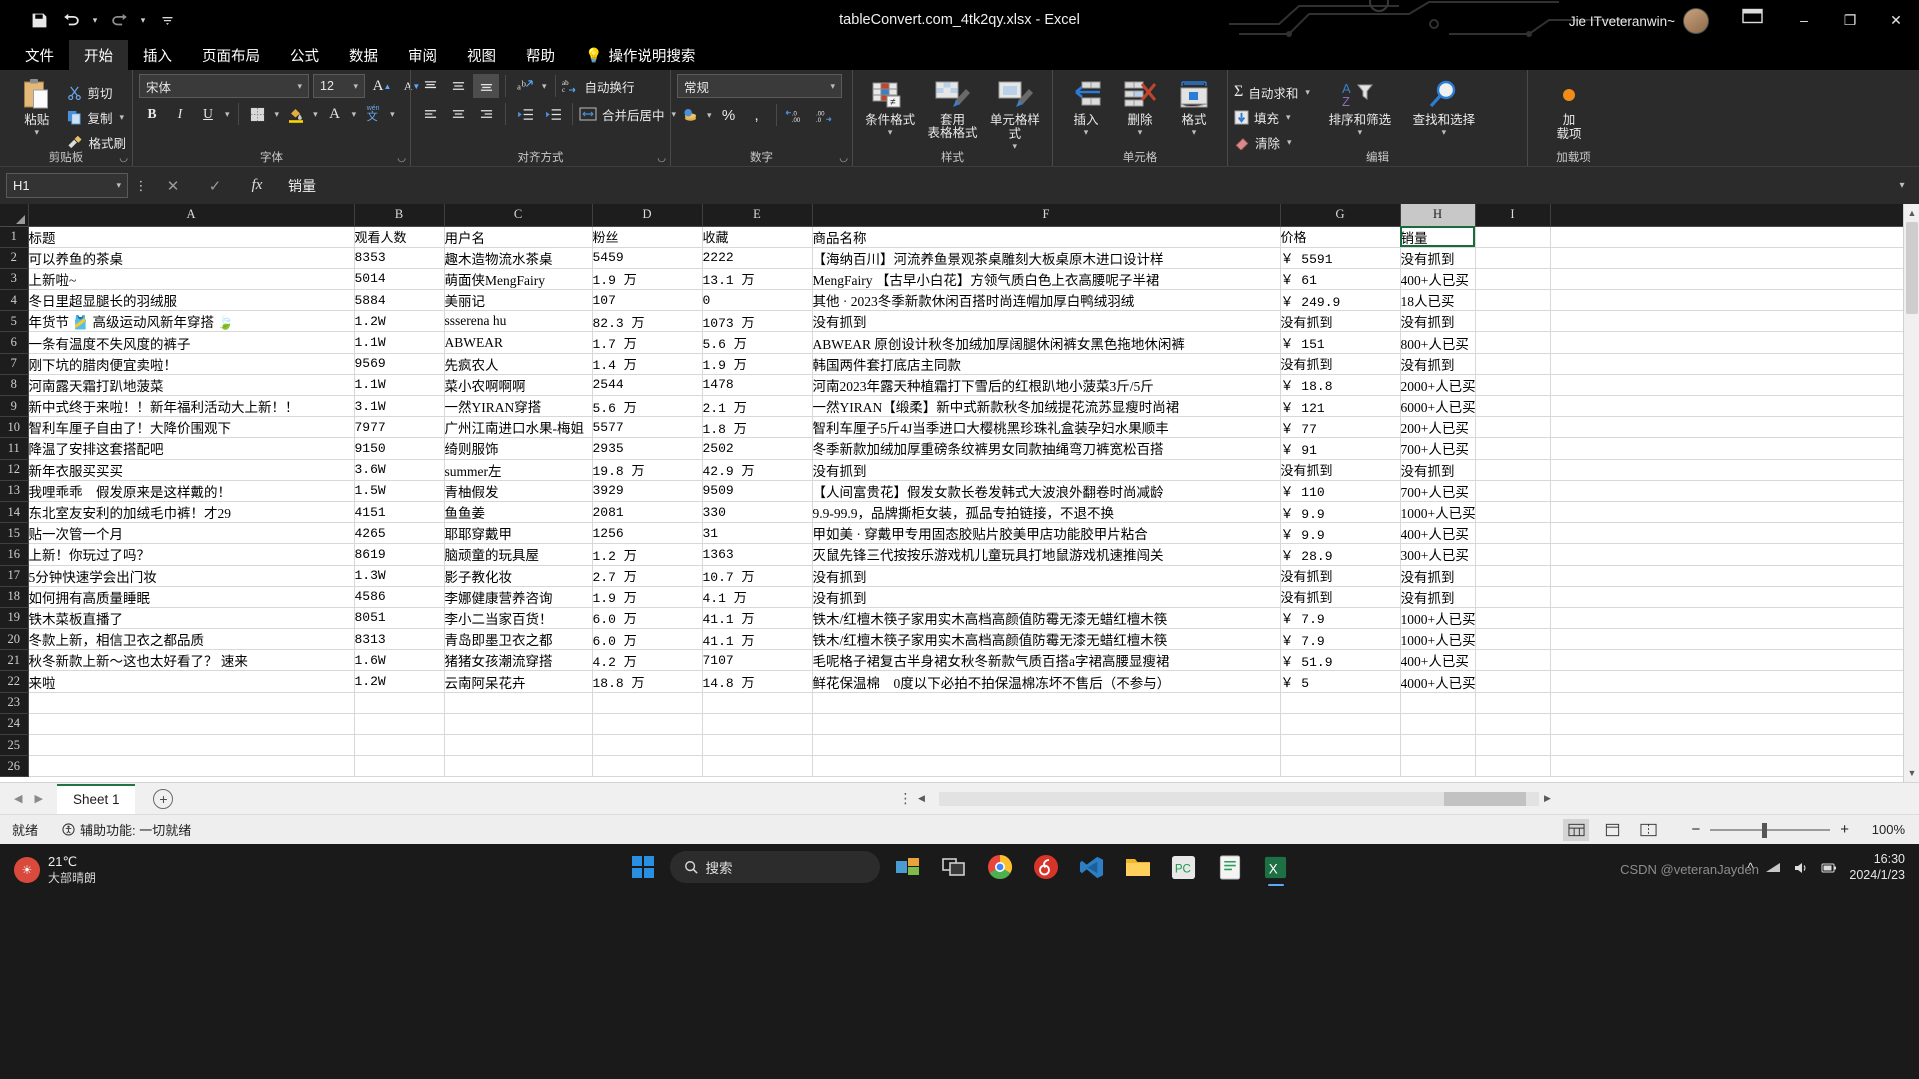  Describe the element at coordinates (1438, 406) in the screenshot. I see `cell-H9: 6000+人已买` at that location.